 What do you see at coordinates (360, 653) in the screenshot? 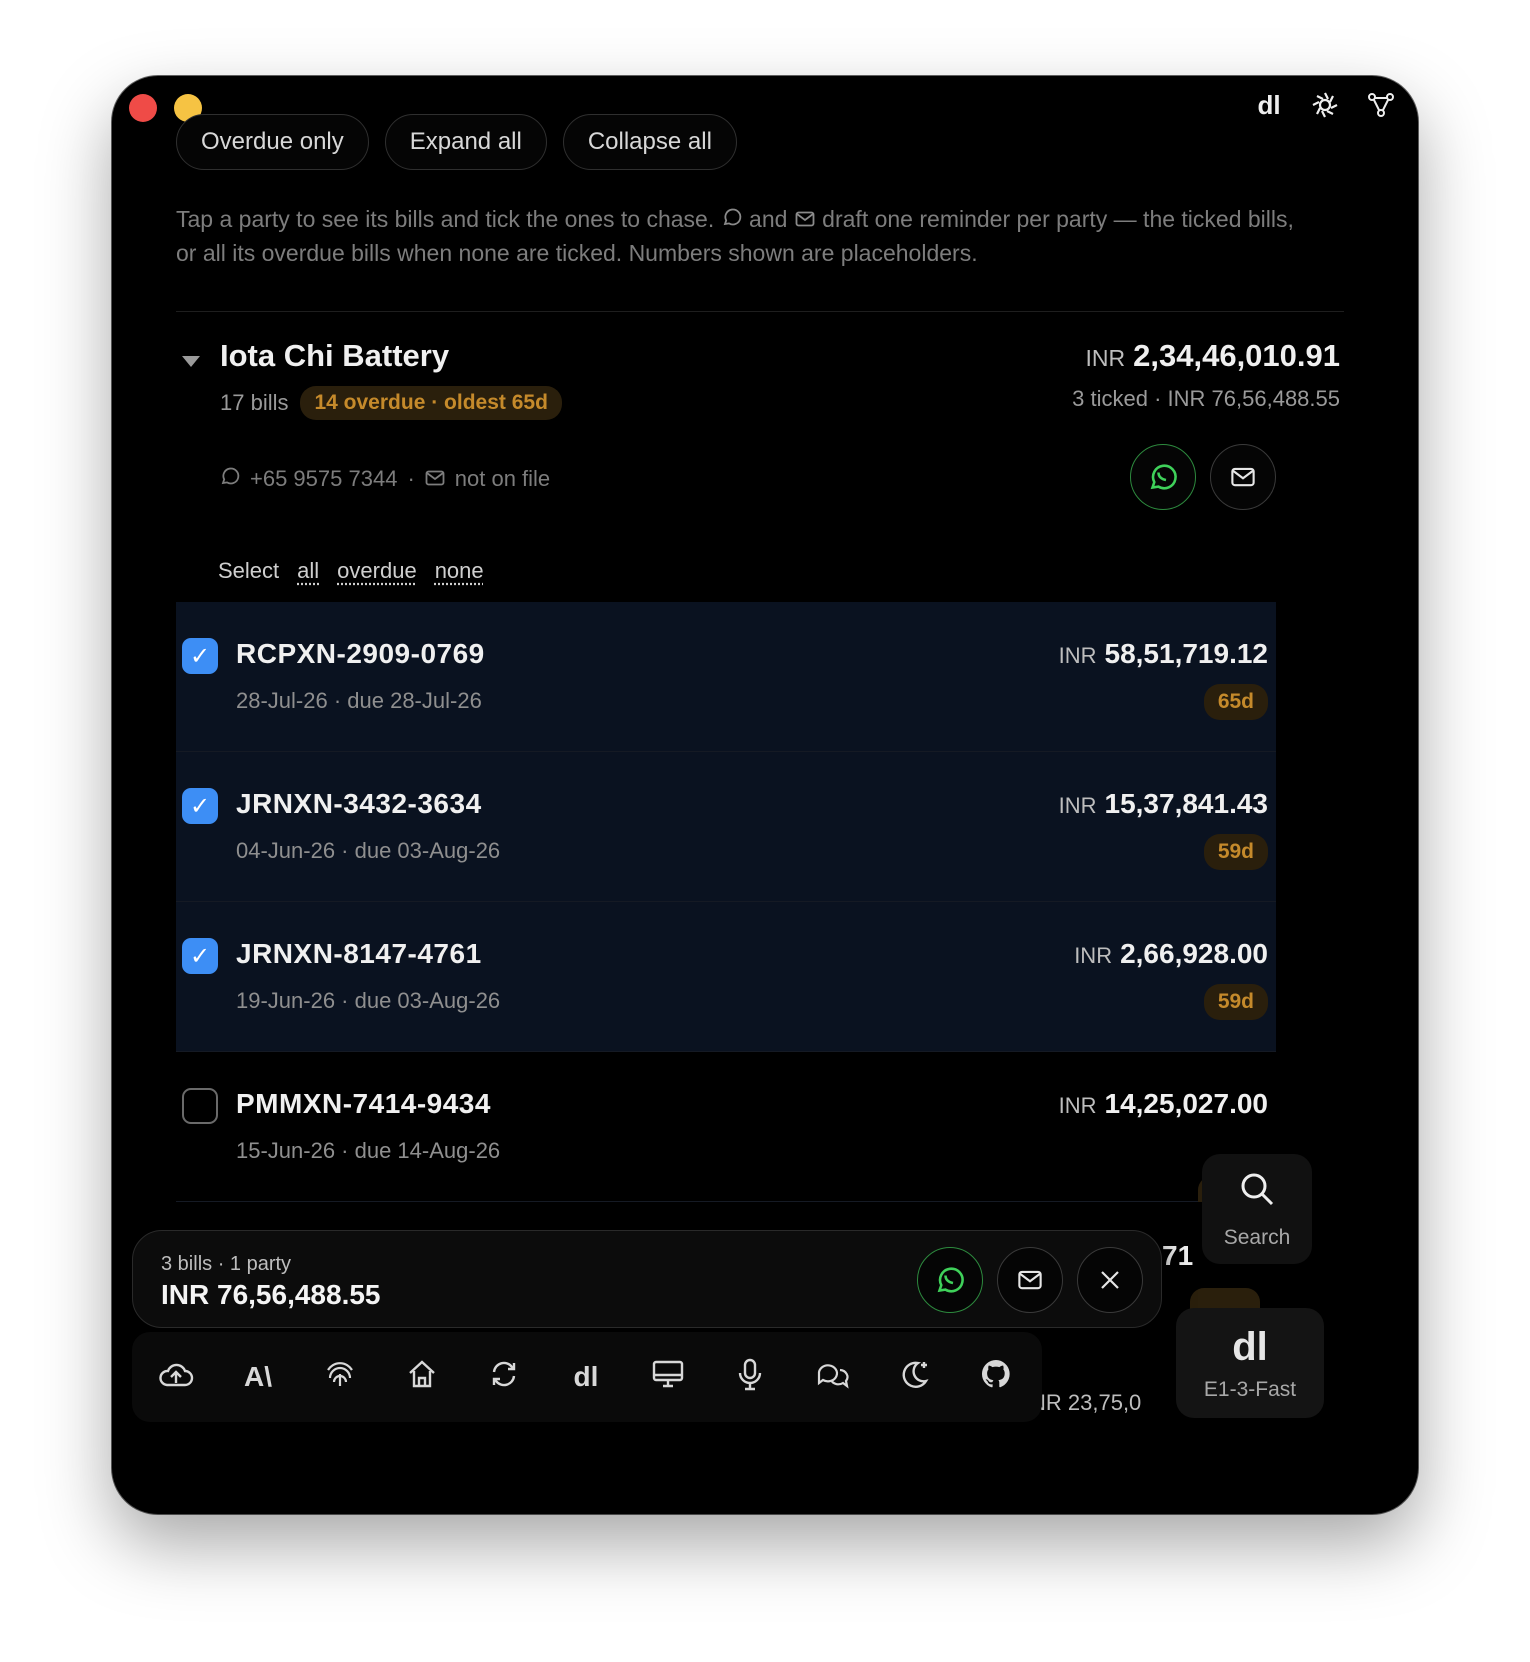
I see `bill-id: RCPXN-2909-0769` at bounding box center [360, 653].